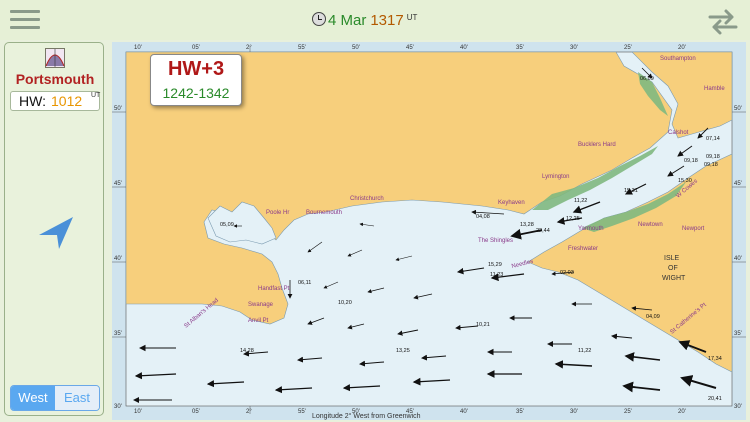 The image size is (750, 422). I want to click on west-button: West, so click(33, 398).